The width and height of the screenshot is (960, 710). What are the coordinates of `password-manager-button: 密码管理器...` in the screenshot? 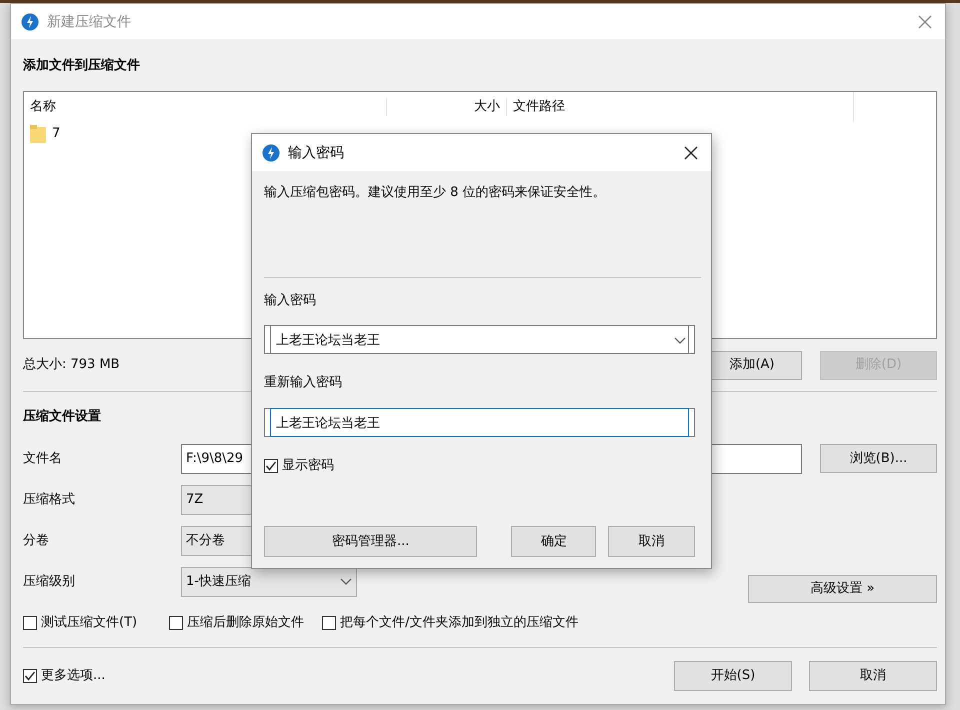 It's located at (371, 541).